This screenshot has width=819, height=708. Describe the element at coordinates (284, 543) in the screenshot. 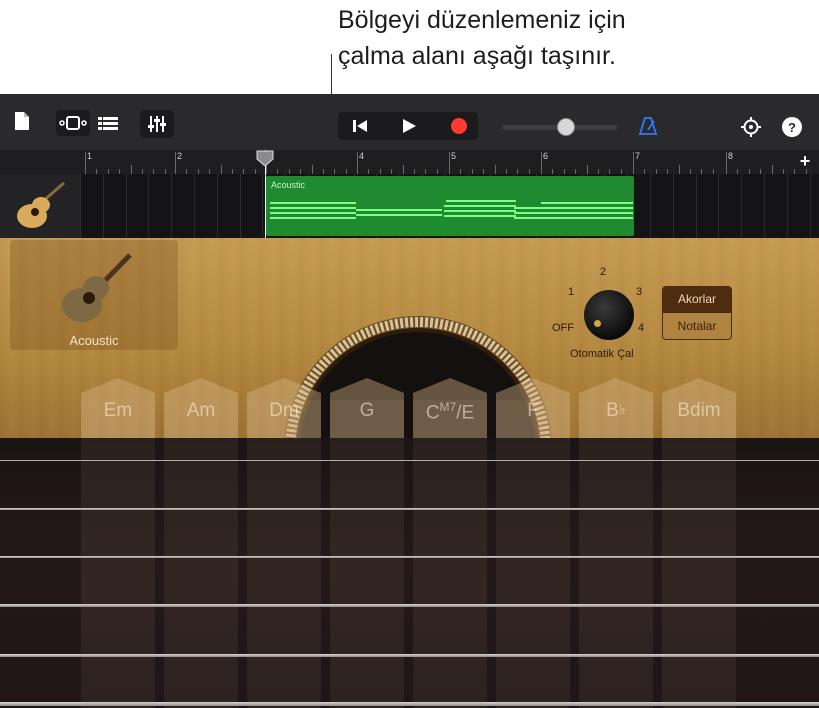

I see `chord-strip: Dm` at that location.